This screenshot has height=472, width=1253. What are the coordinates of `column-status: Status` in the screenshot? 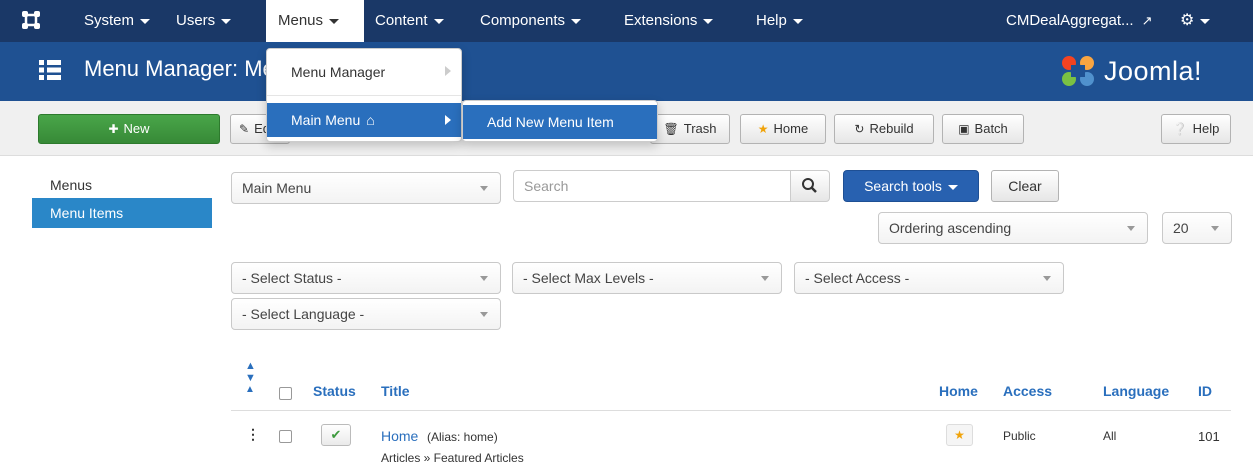 It's located at (334, 391).